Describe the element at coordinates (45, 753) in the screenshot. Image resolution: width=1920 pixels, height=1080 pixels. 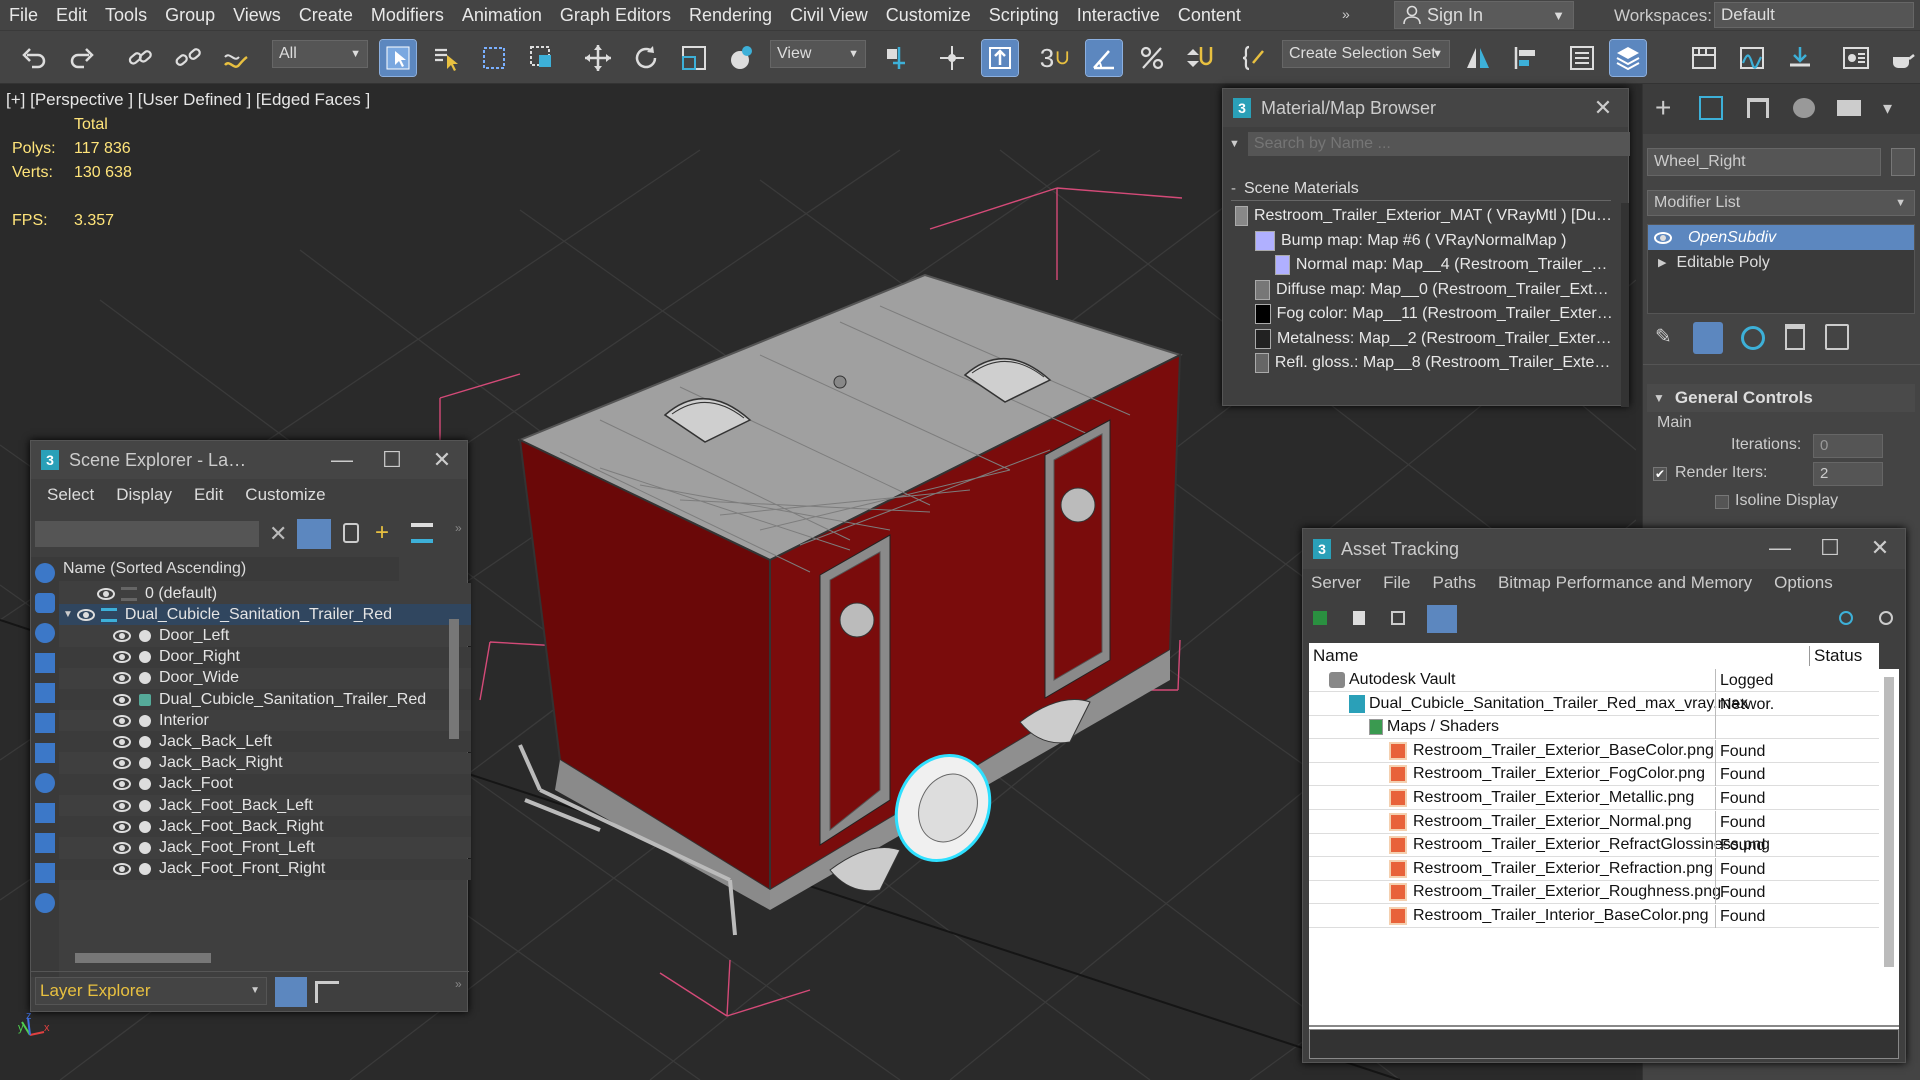
I see `display-groups-icon` at that location.